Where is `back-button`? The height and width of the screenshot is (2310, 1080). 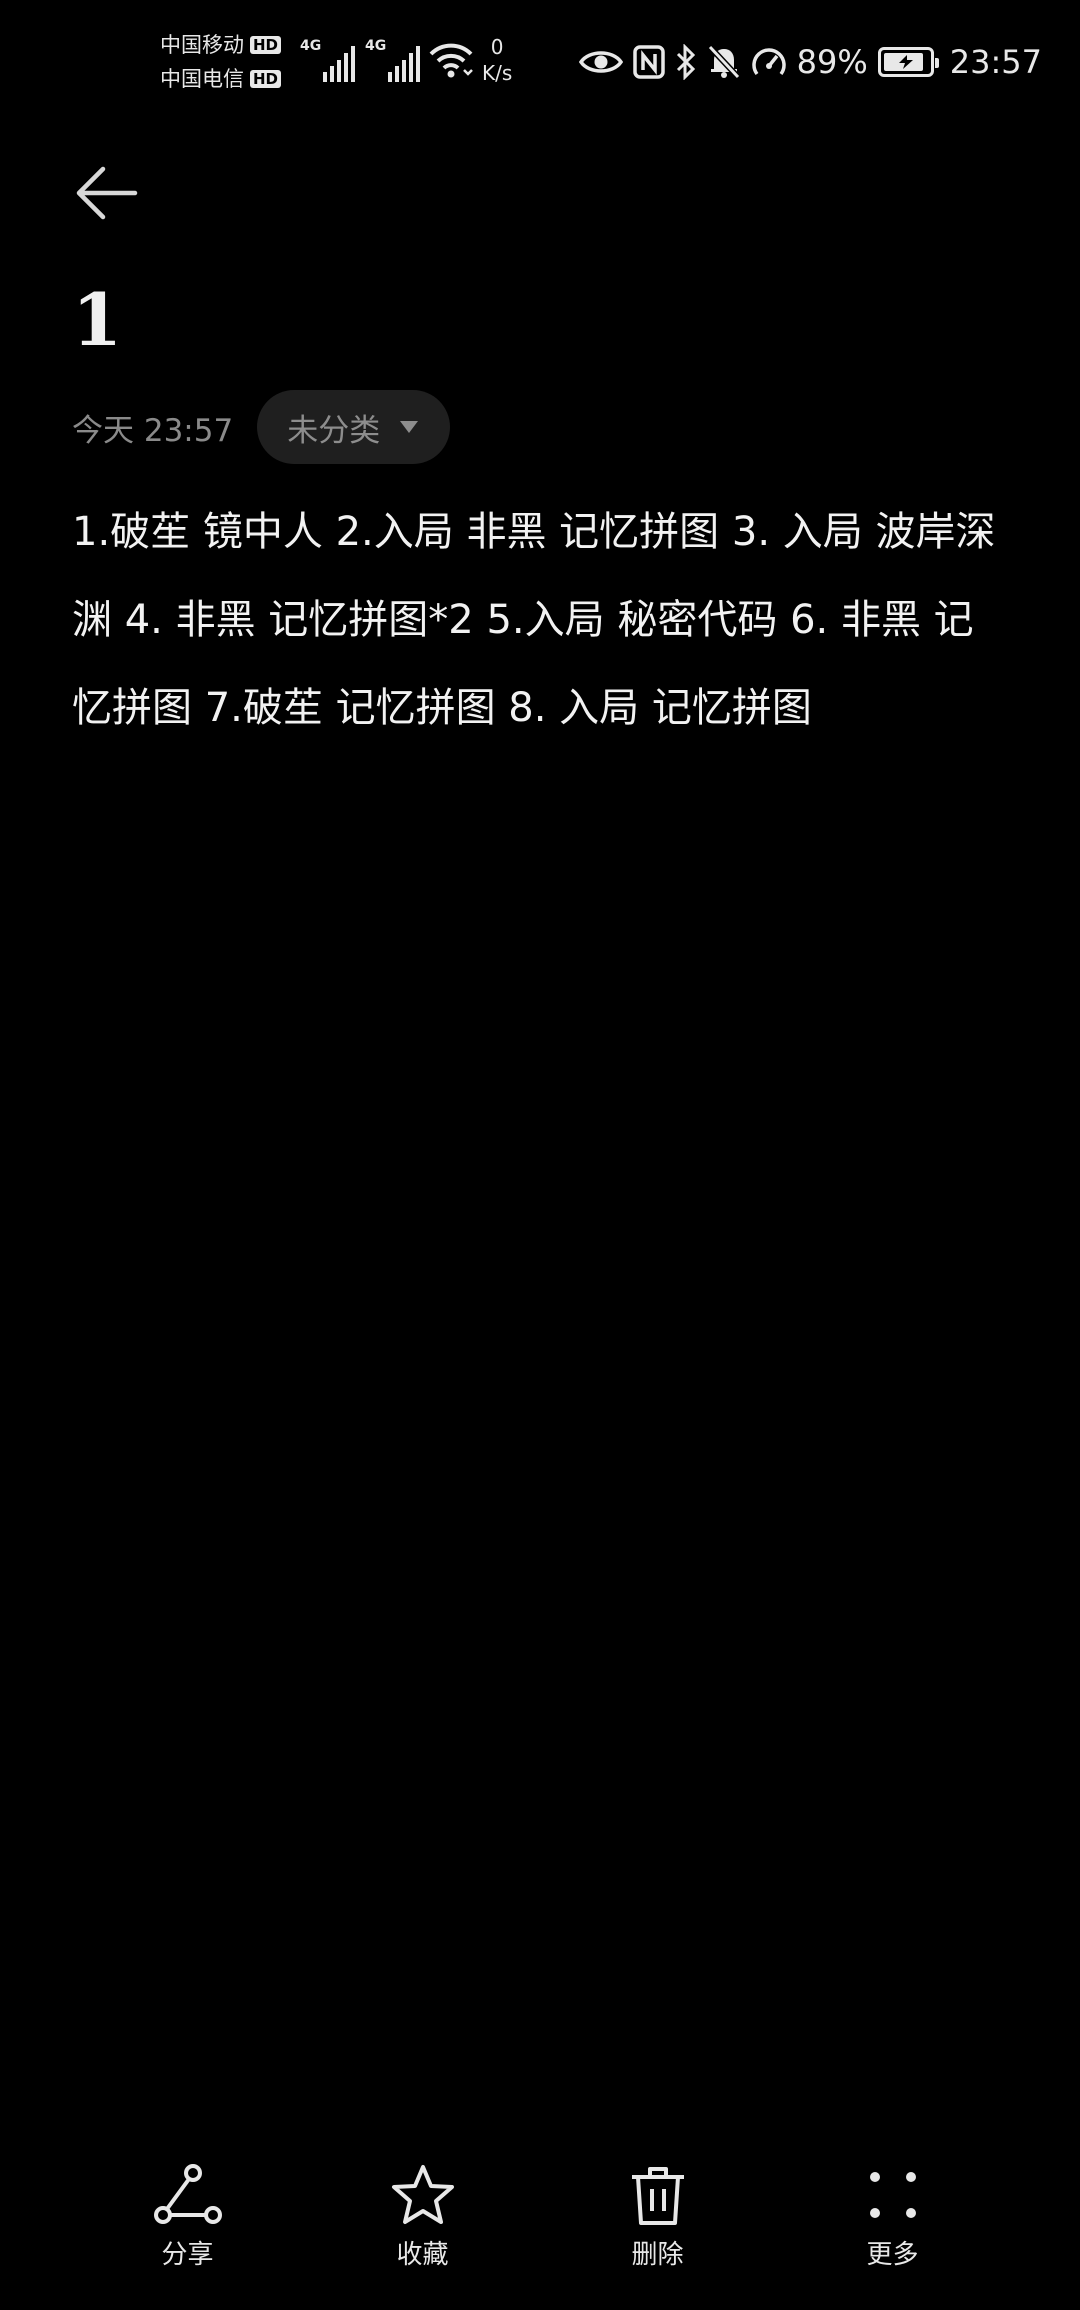
back-button is located at coordinates (107, 193).